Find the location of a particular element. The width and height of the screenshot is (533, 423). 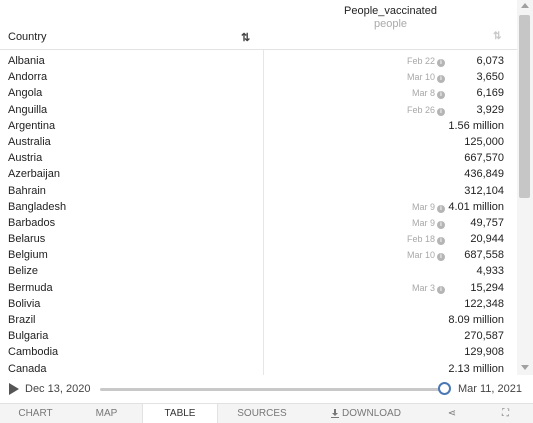

country-cell: Cambodia is located at coordinates (33, 352).